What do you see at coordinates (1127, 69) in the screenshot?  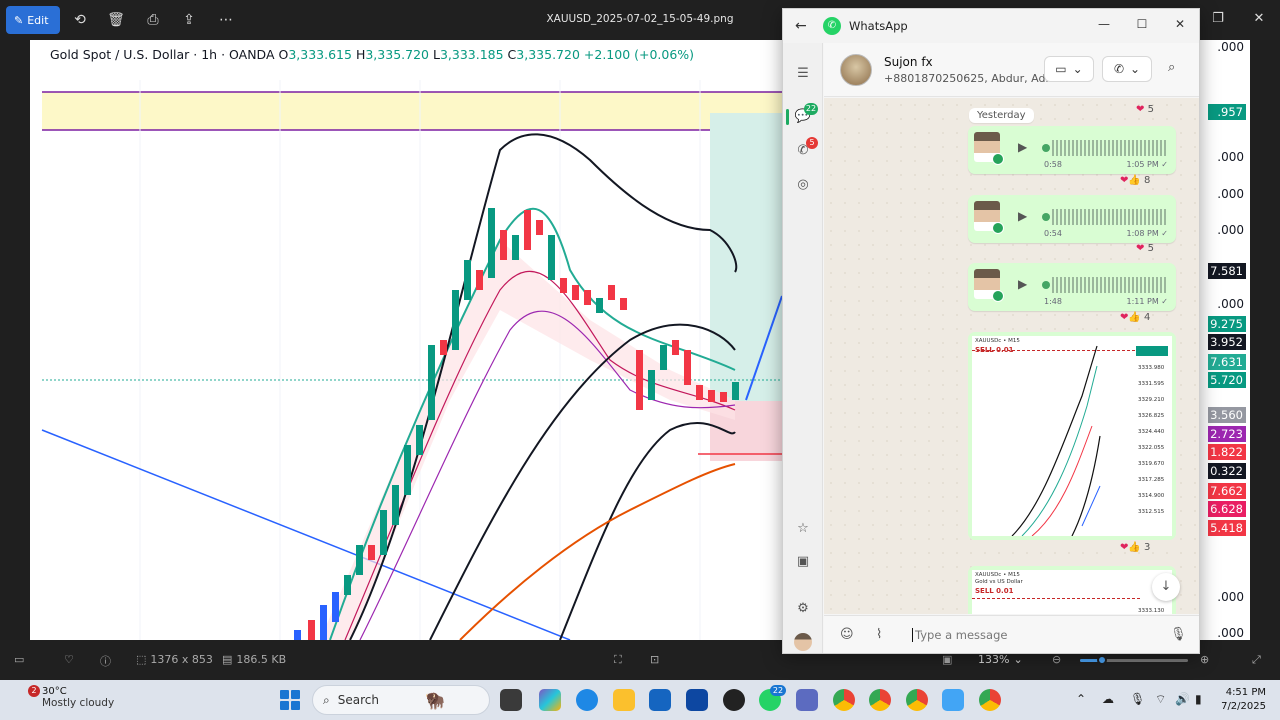 I see `voice-call-button: ✆ ⌄` at bounding box center [1127, 69].